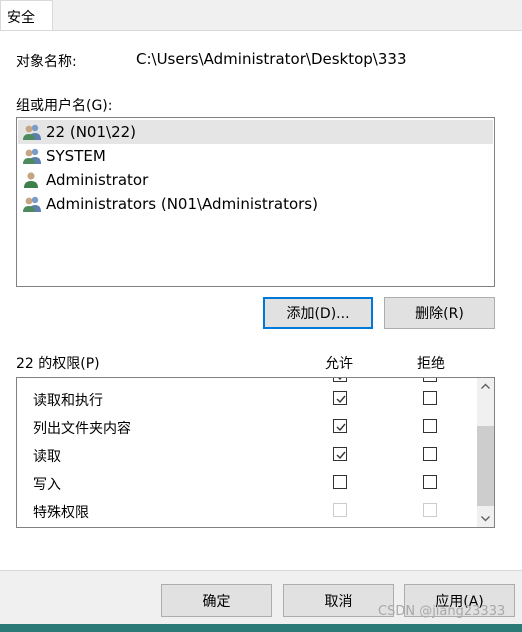 Image resolution: width=522 pixels, height=632 pixels. What do you see at coordinates (46, 62) in the screenshot?
I see `object-name-label: 对象名称:` at bounding box center [46, 62].